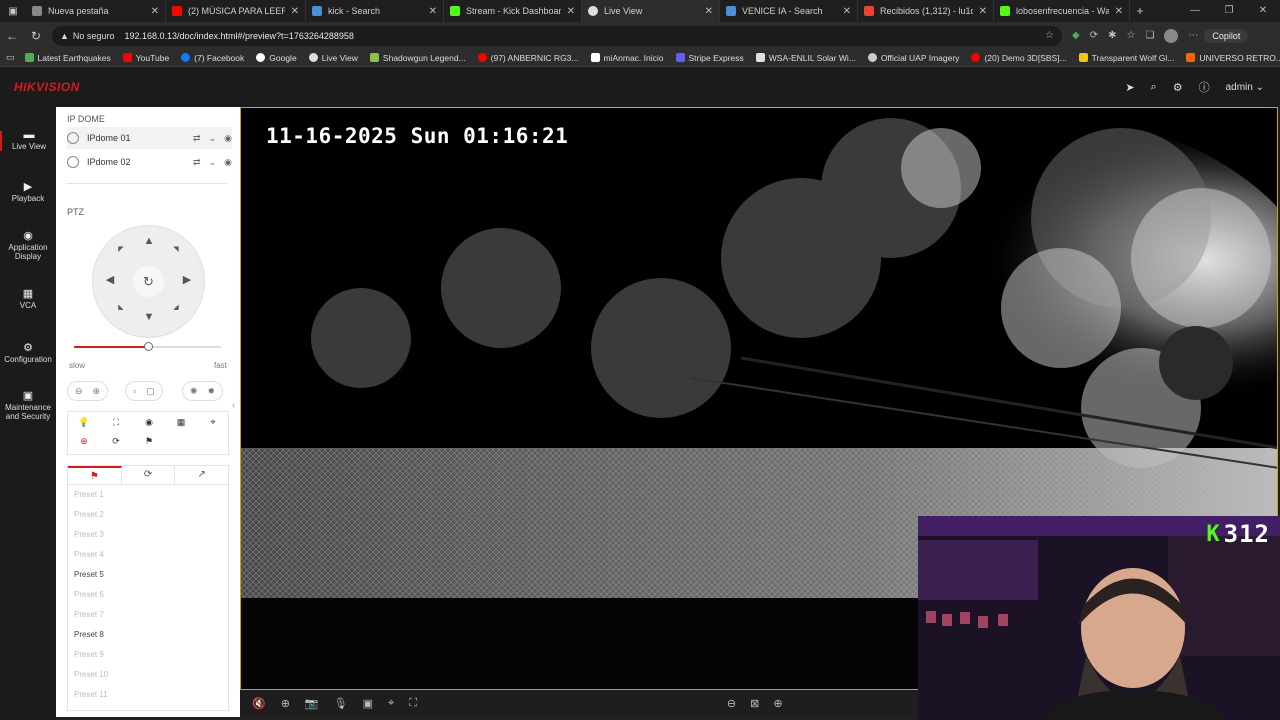 This screenshot has width=1280, height=720. I want to click on bookmark: Live View, so click(333, 58).